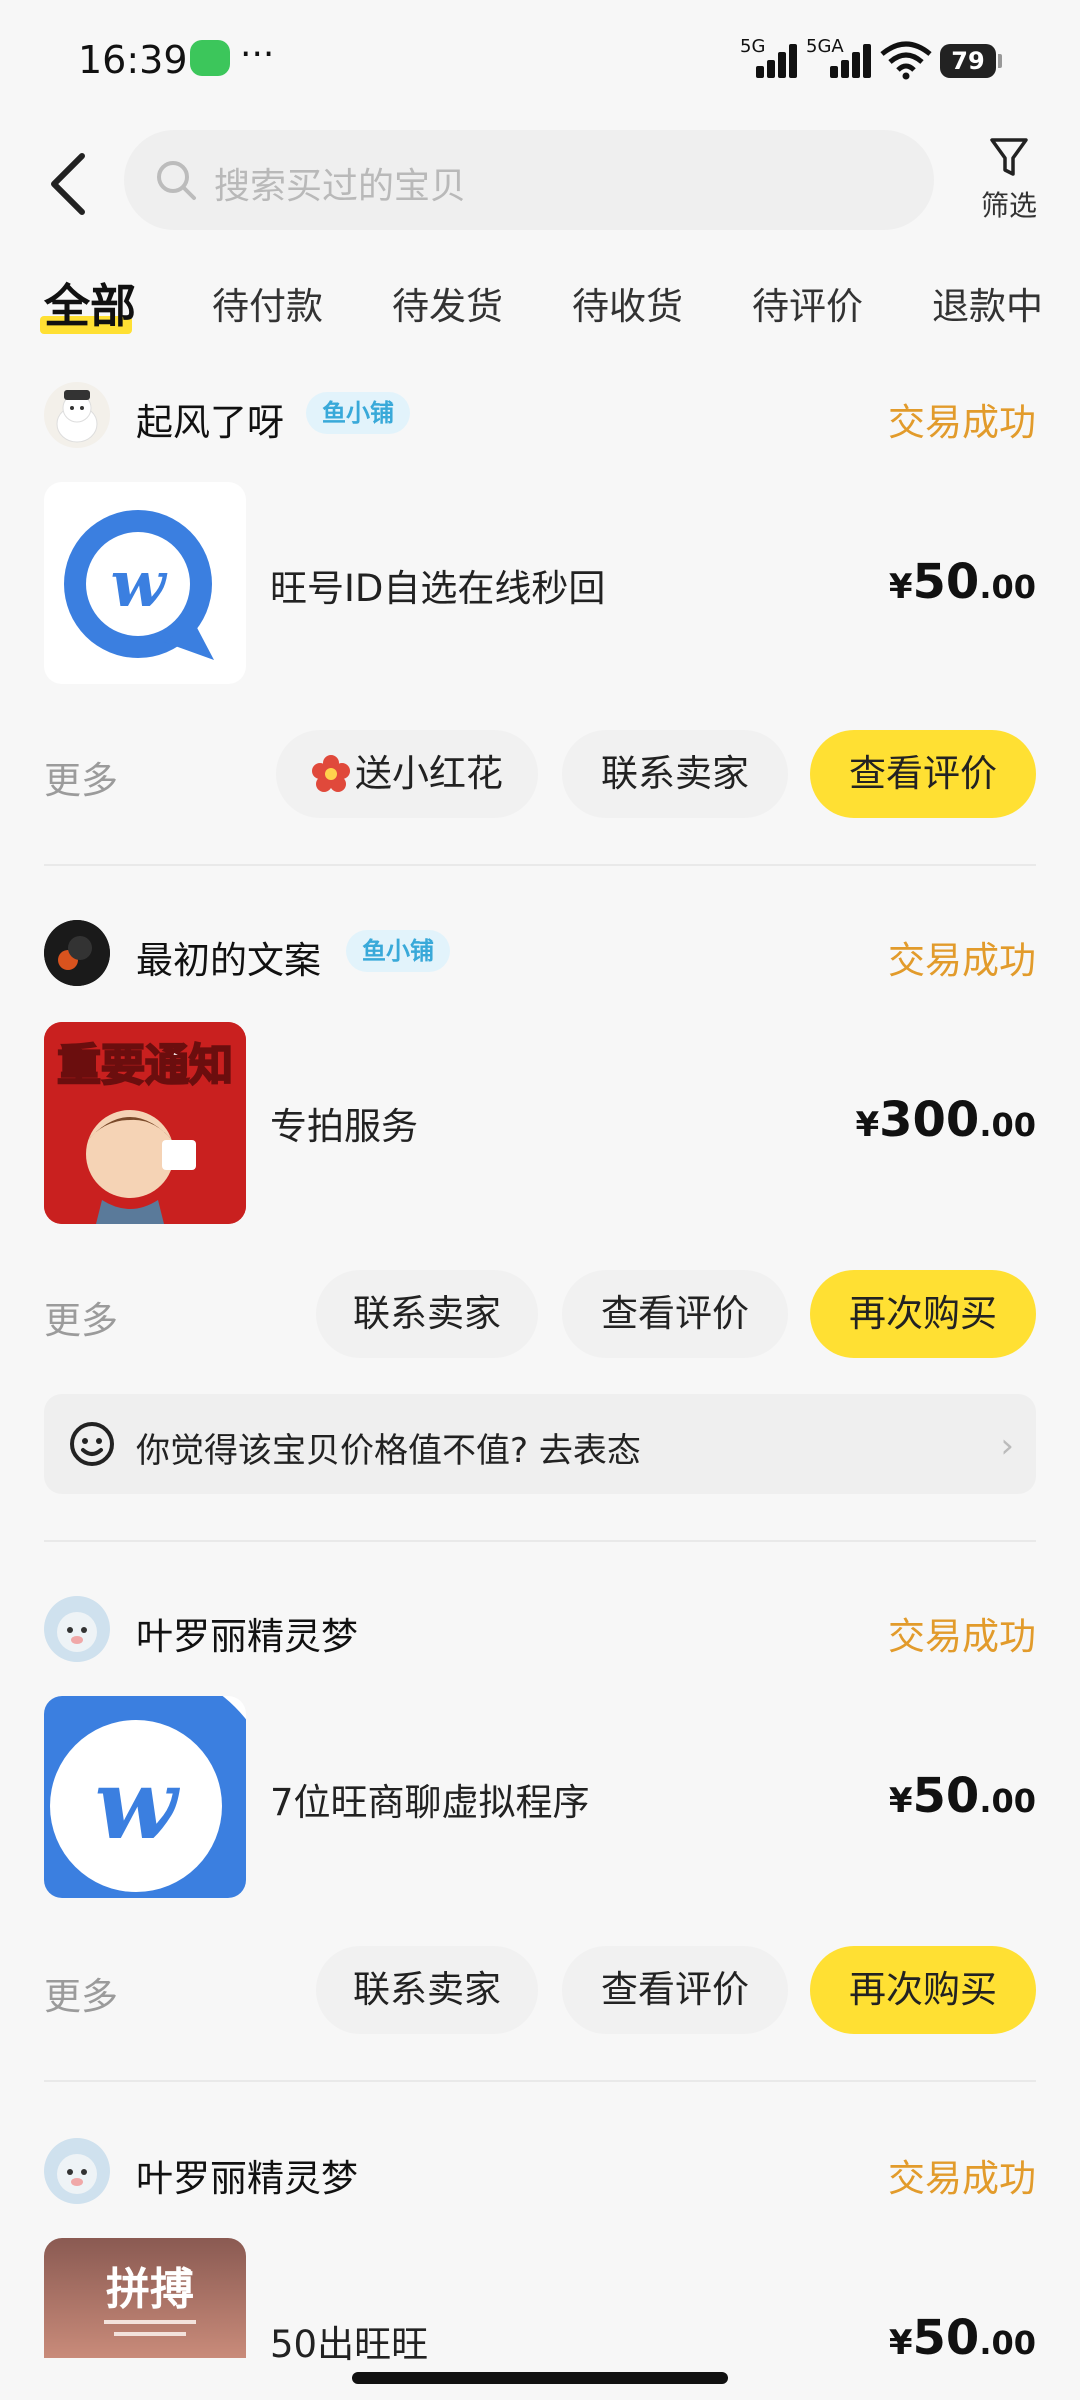 The image size is (1080, 2400). What do you see at coordinates (1009, 184) in the screenshot?
I see `filter-button: 筛选` at bounding box center [1009, 184].